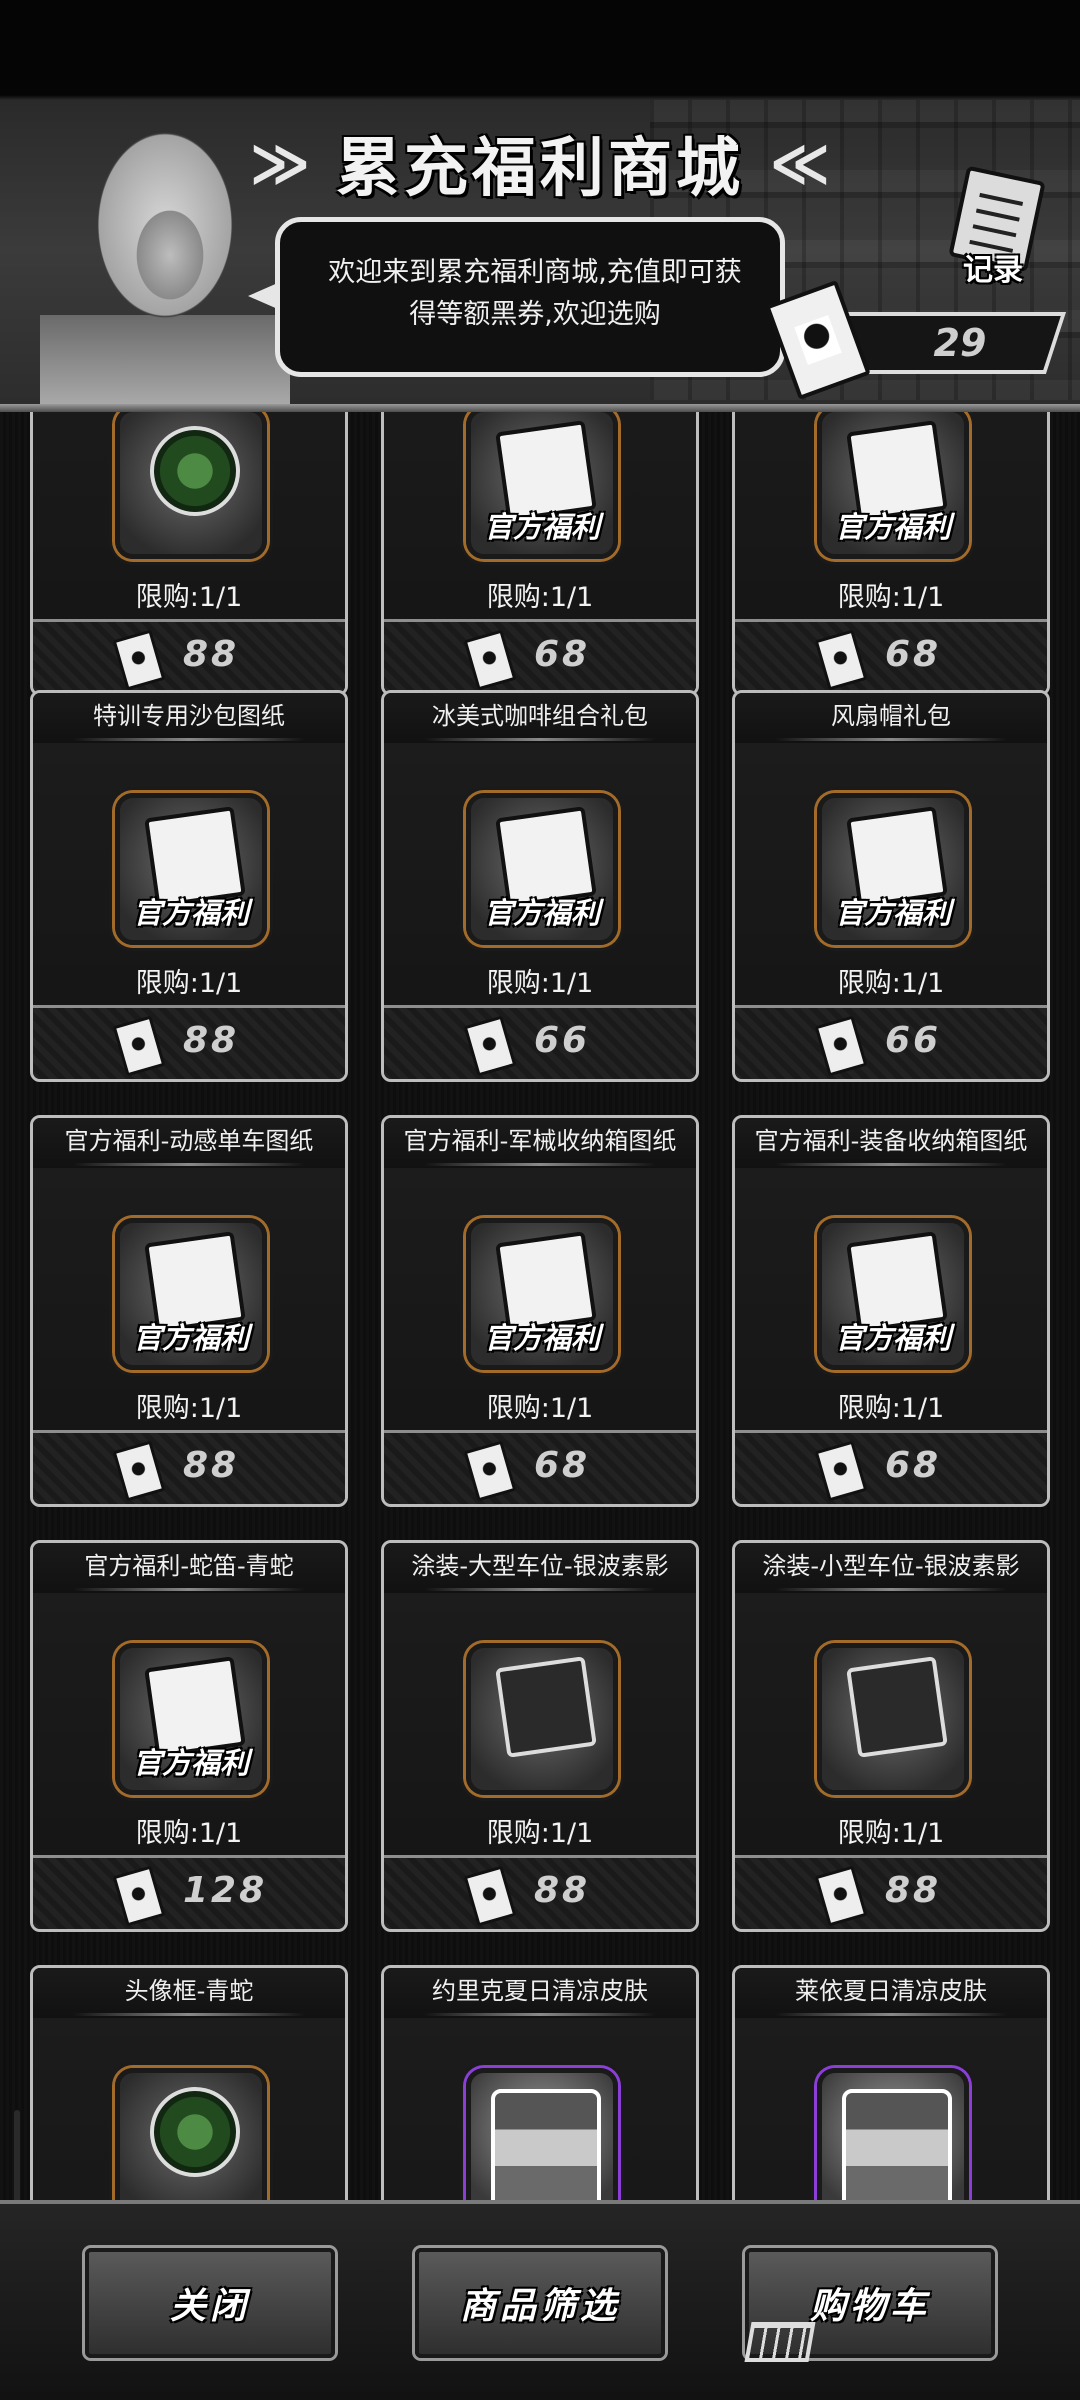 The height and width of the screenshot is (2400, 1080). I want to click on item-card: 官方福利-动感单车图纸 官方福利 限购:1/1 88, so click(189, 1311).